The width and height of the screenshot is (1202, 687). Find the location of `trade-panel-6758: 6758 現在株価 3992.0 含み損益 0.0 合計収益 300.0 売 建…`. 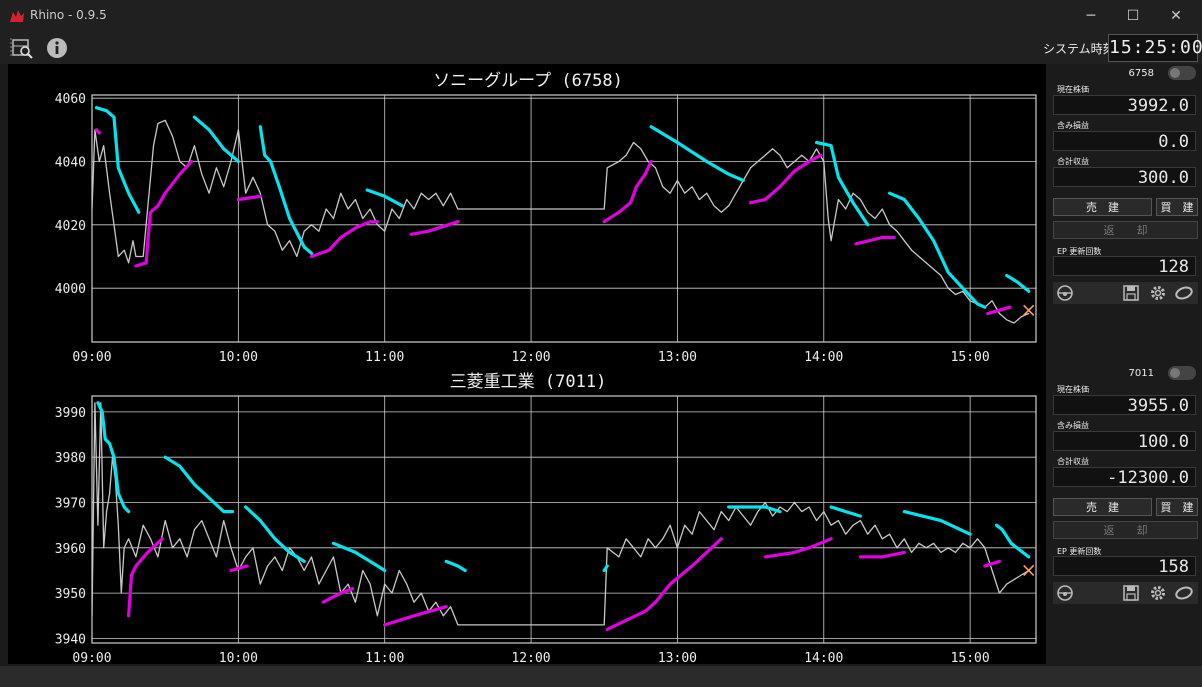

trade-panel-6758: 6758 現在株価 3992.0 含み損益 0.0 合計収益 300.0 売 建… is located at coordinates (1125, 214).